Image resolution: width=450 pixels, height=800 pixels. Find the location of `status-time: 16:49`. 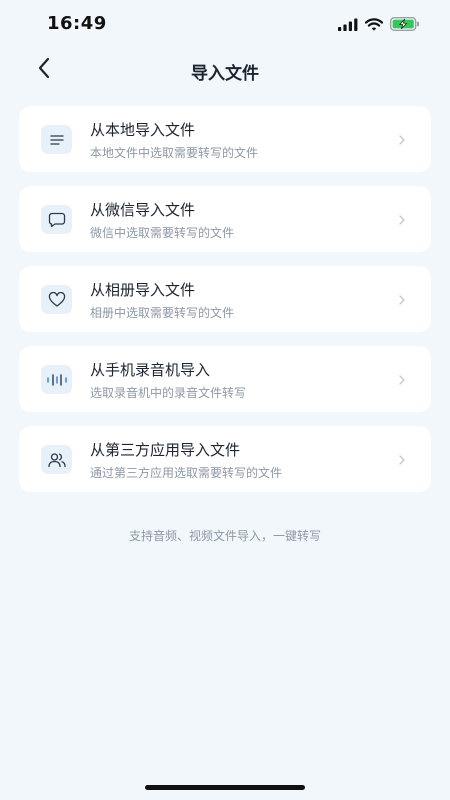

status-time: 16:49 is located at coordinates (77, 23).